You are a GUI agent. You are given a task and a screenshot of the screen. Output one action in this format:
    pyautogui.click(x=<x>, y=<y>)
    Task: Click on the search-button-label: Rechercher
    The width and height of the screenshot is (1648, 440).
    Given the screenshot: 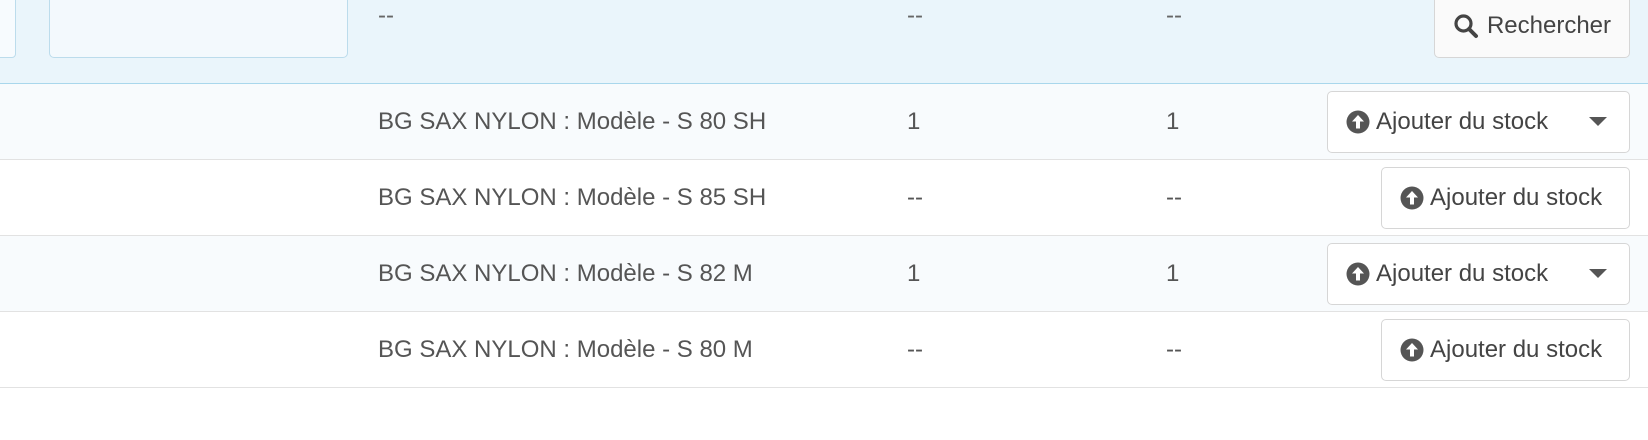 What is the action you would take?
    pyautogui.click(x=1549, y=25)
    